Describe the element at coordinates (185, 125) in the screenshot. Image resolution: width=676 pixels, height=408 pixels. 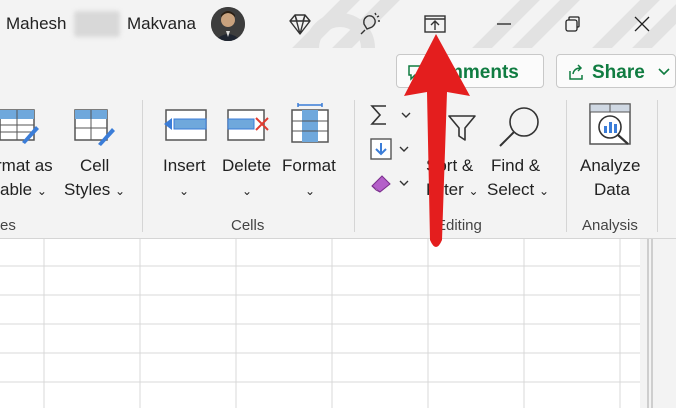
I see `insert-cells-icon` at that location.